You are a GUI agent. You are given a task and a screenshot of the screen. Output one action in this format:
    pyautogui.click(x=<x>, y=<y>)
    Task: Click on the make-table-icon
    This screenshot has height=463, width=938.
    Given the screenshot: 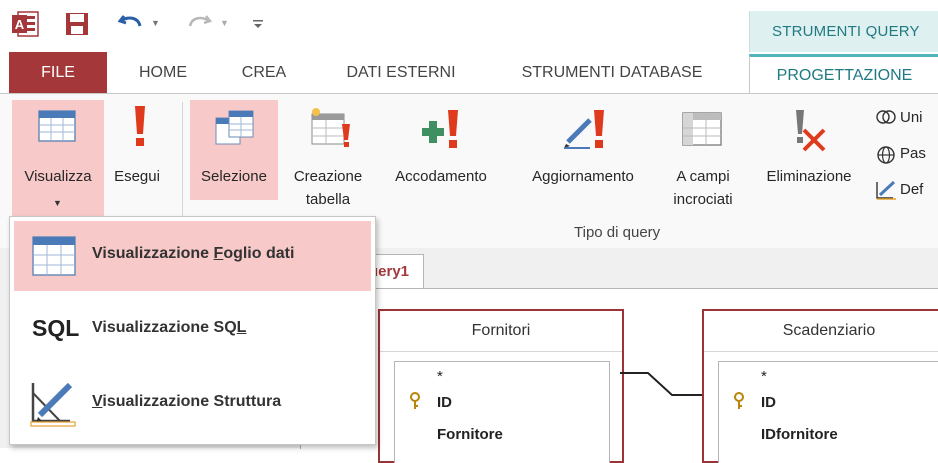 What is the action you would take?
    pyautogui.click(x=330, y=129)
    